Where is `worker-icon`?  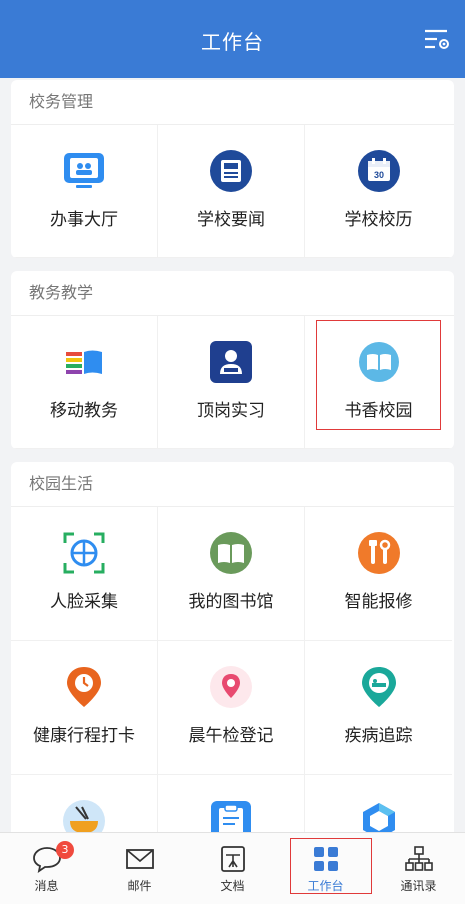 worker-icon is located at coordinates (231, 362).